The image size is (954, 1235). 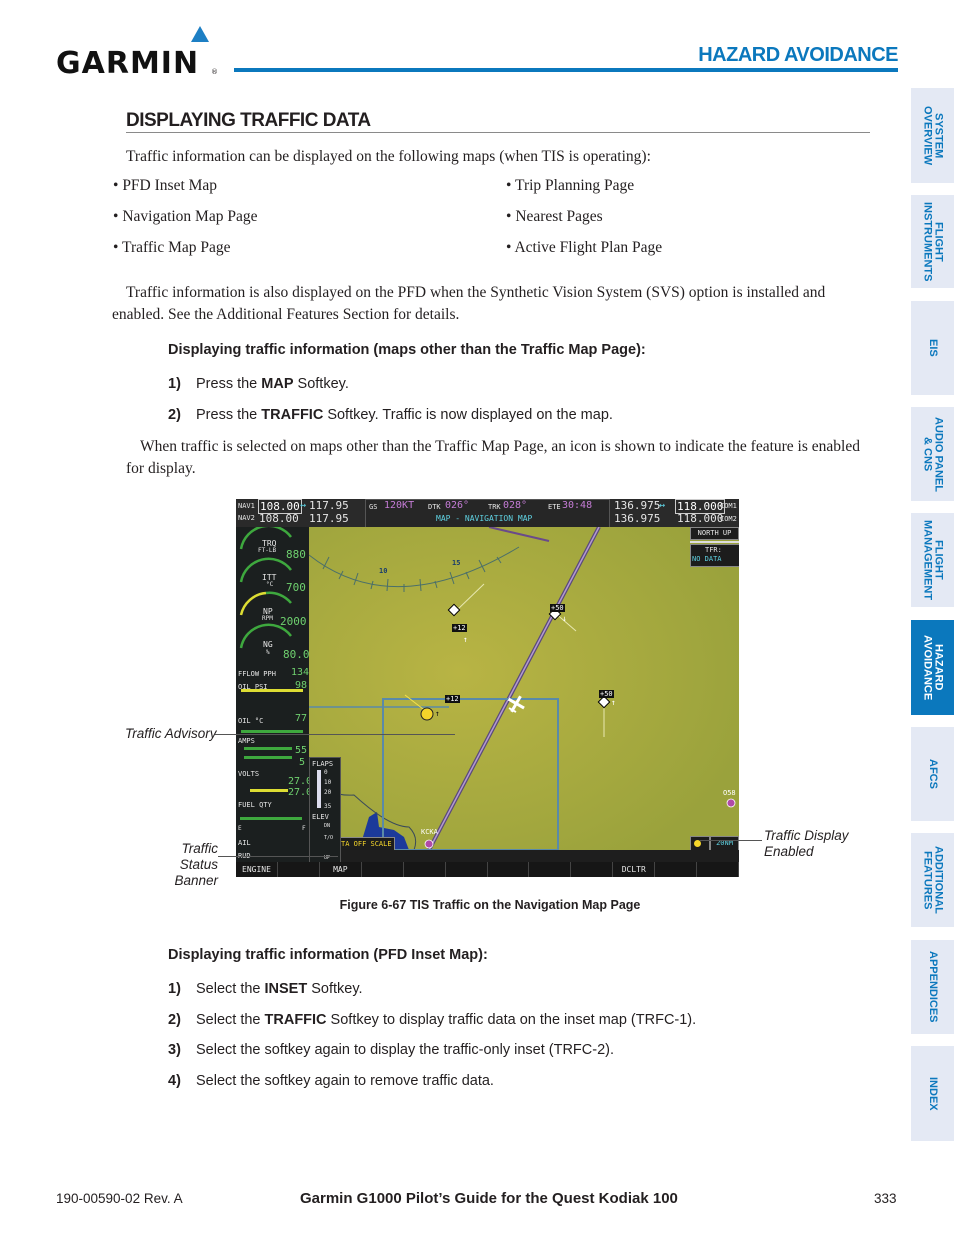 I want to click on com1-label: COM1, so click(x=728, y=506).